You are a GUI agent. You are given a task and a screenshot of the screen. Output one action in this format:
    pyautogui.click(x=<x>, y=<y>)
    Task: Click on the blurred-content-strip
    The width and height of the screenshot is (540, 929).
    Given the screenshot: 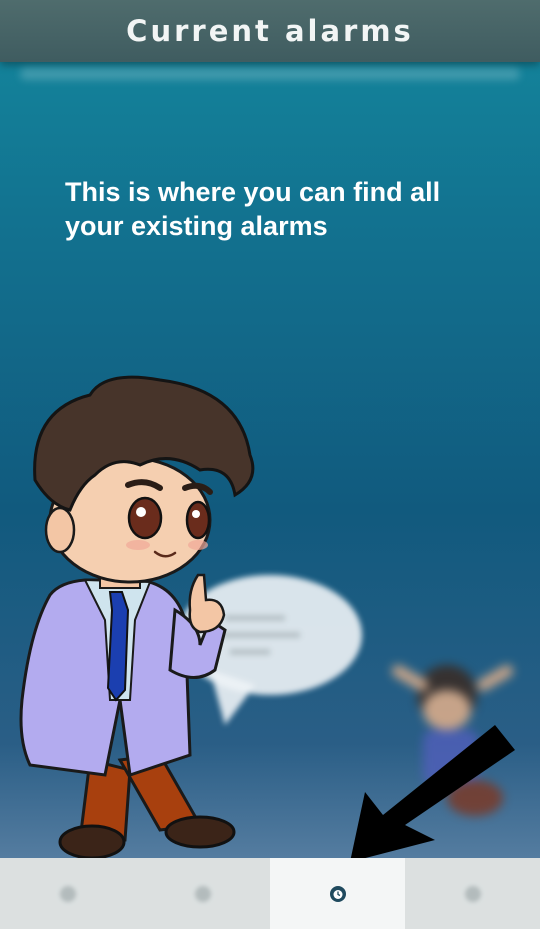 What is the action you would take?
    pyautogui.click(x=270, y=74)
    